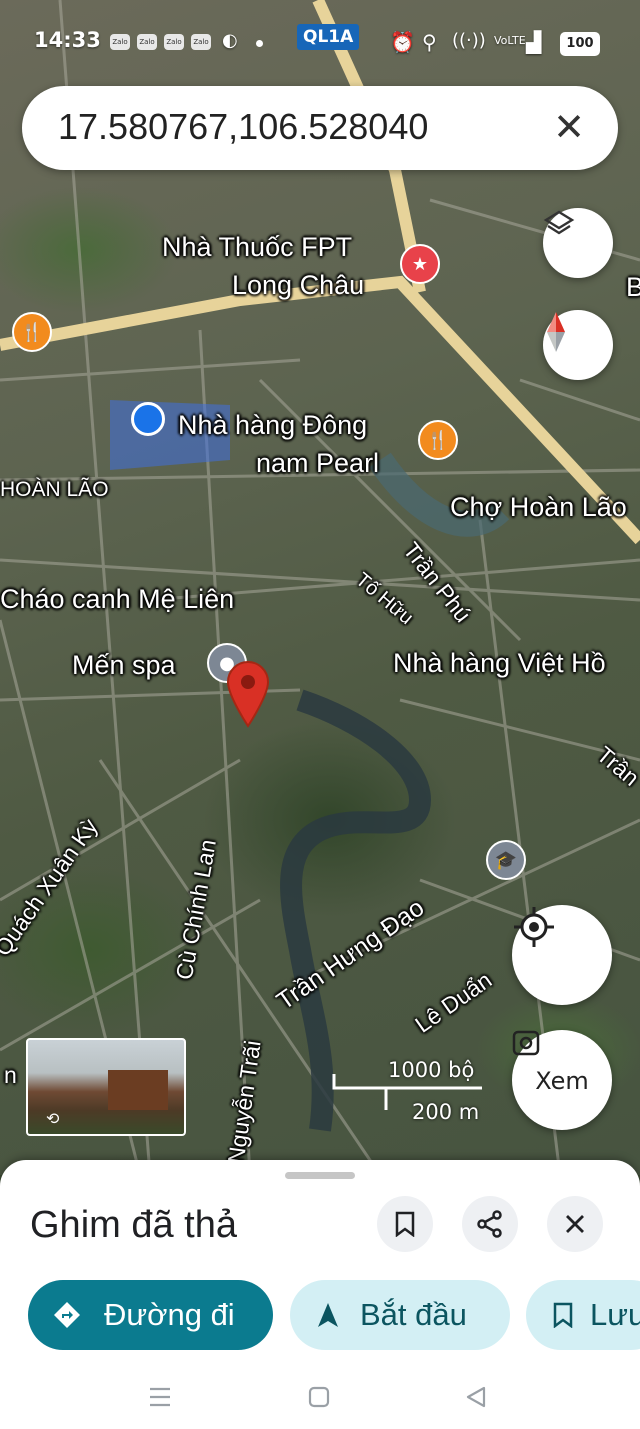 This screenshot has width=640, height=1429. What do you see at coordinates (446, 1112) in the screenshot?
I see `scale-metric: 200 m` at bounding box center [446, 1112].